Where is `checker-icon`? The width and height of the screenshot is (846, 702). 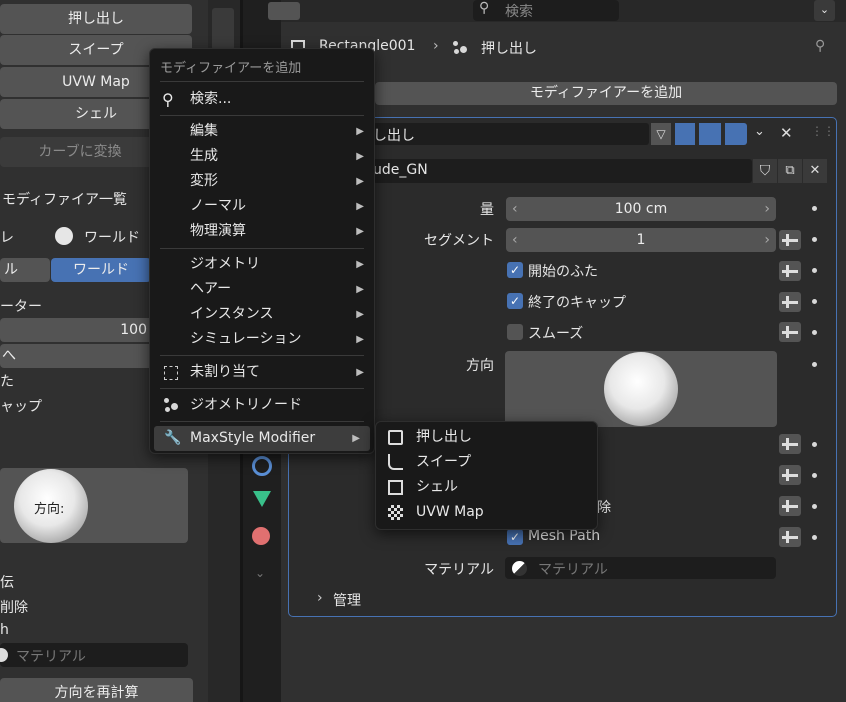
checker-icon is located at coordinates (395, 512).